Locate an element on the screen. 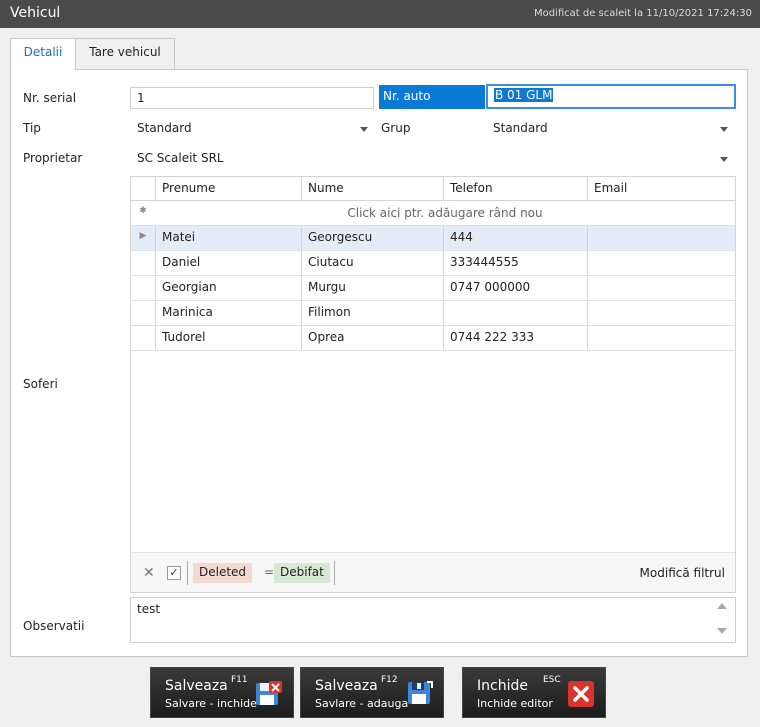  save-close-button: Salveaza F11 Salvare - inchide is located at coordinates (222, 692).